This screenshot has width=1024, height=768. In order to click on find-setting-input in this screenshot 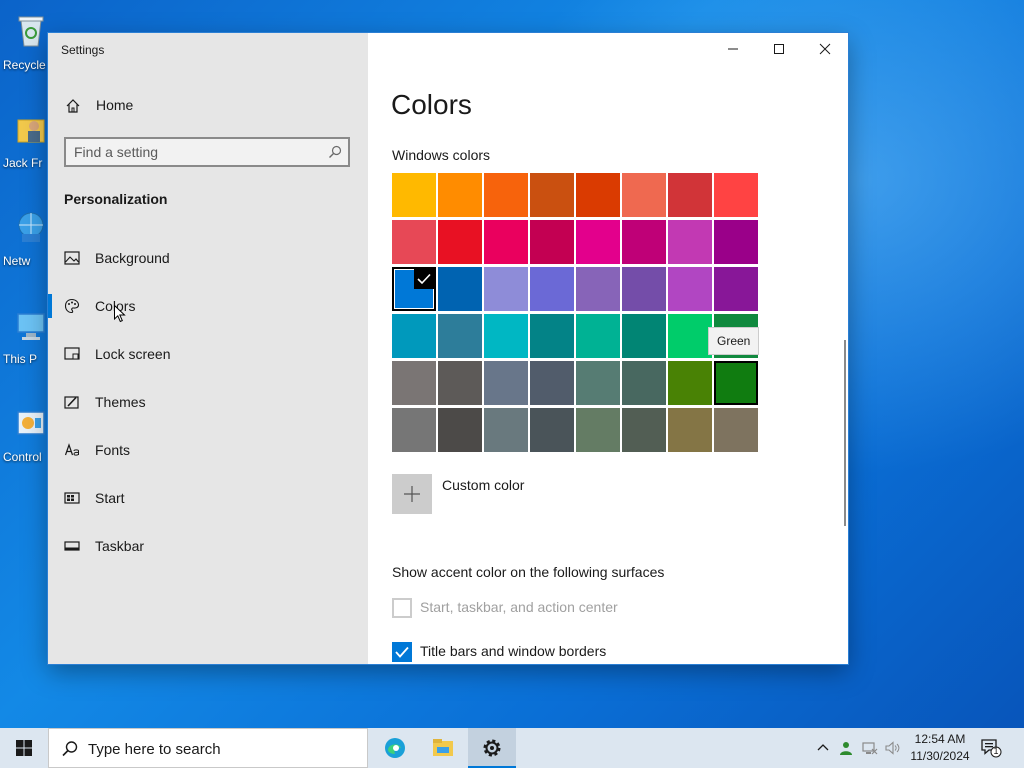, I will do `click(194, 152)`.